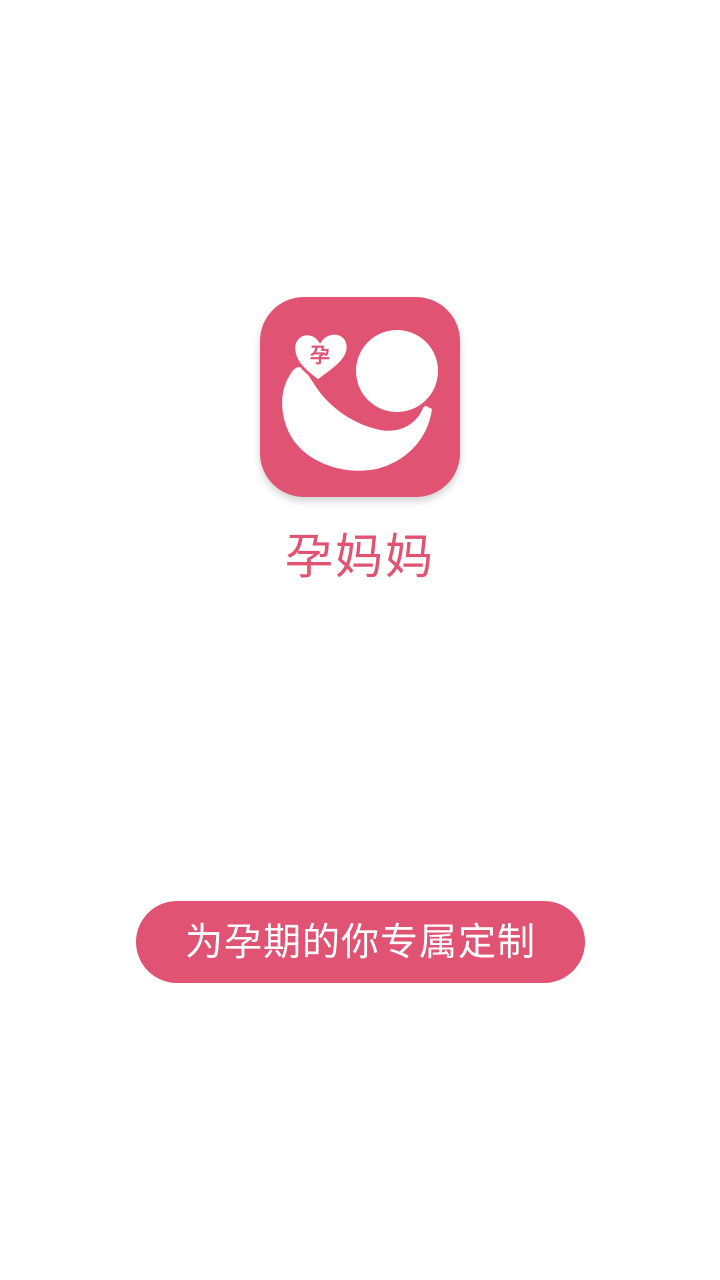 The width and height of the screenshot is (720, 1280). I want to click on slogan-text: 为孕期的你专属定制, so click(360, 942).